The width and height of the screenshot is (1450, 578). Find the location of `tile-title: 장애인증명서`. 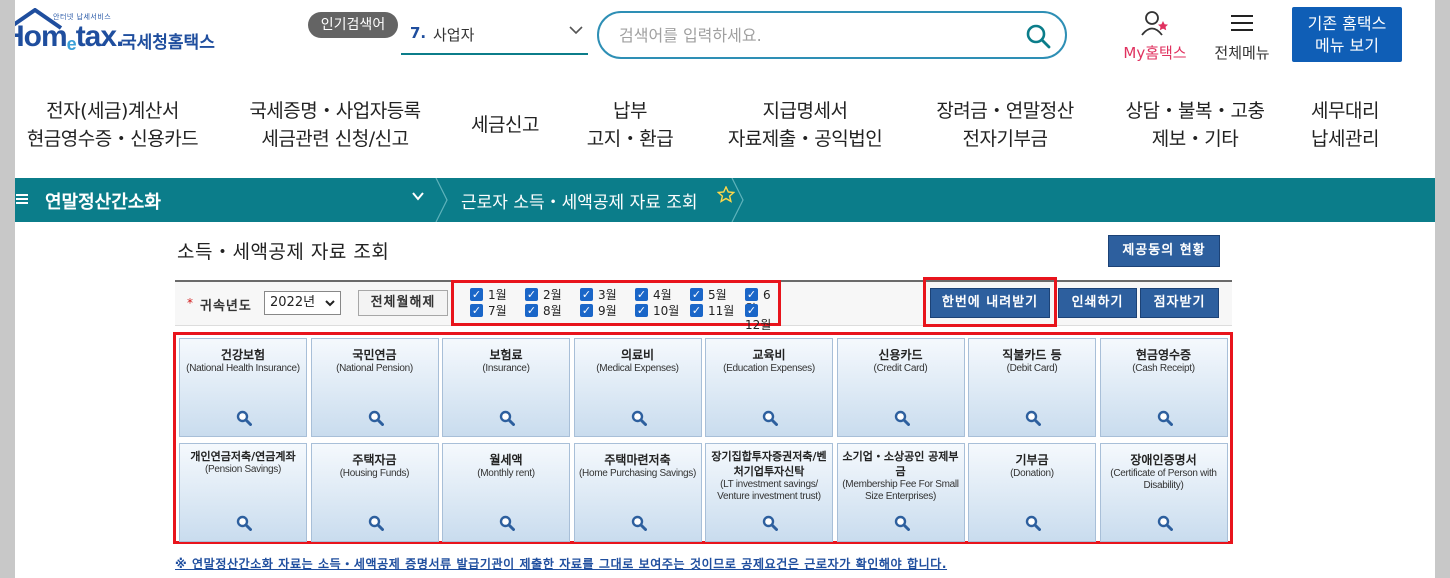

tile-title: 장애인증명서 is located at coordinates (1163, 460).